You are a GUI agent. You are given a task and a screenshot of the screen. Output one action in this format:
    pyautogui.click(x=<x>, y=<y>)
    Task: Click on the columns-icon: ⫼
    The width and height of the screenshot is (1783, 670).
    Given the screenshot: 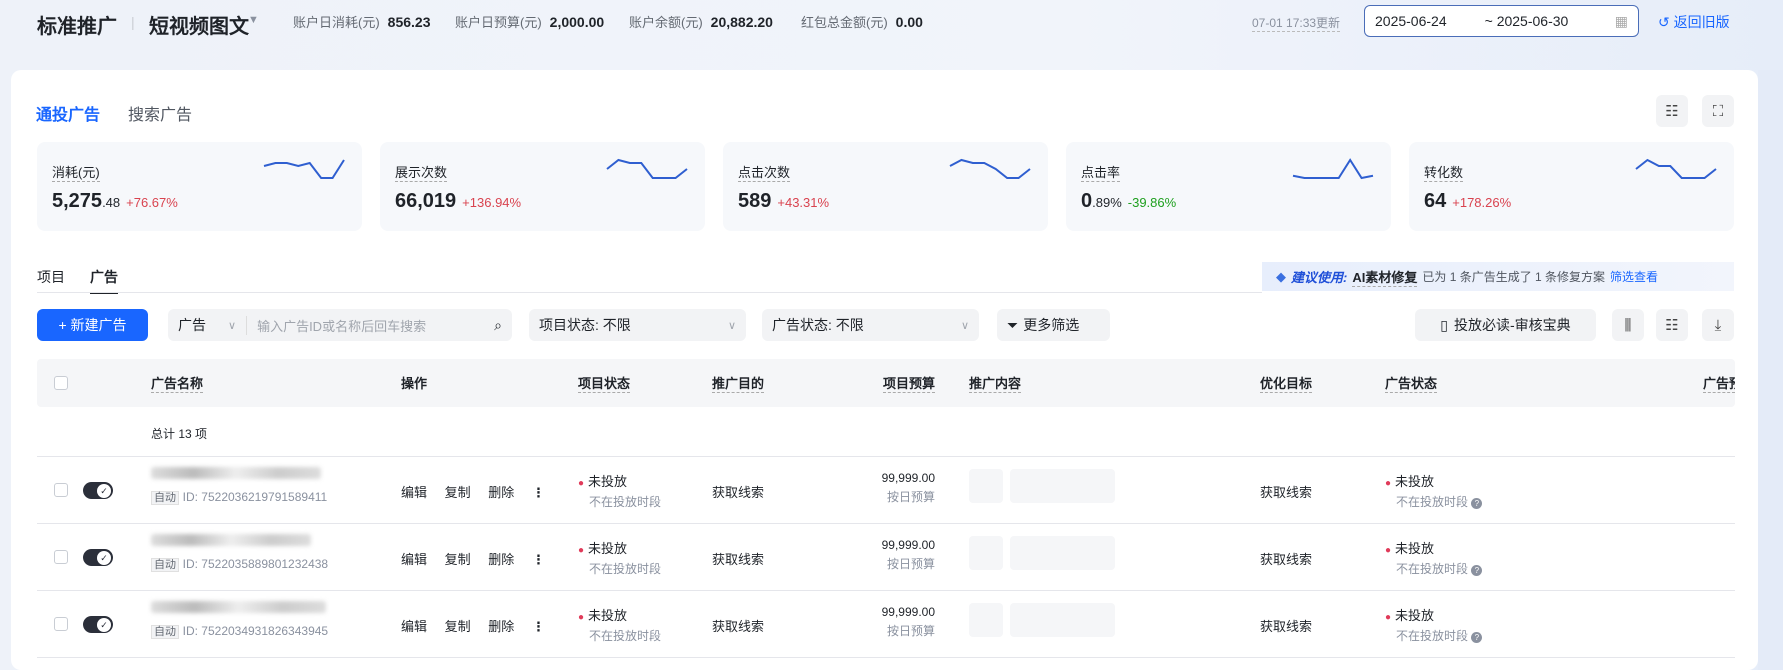 What is the action you would take?
    pyautogui.click(x=1628, y=325)
    